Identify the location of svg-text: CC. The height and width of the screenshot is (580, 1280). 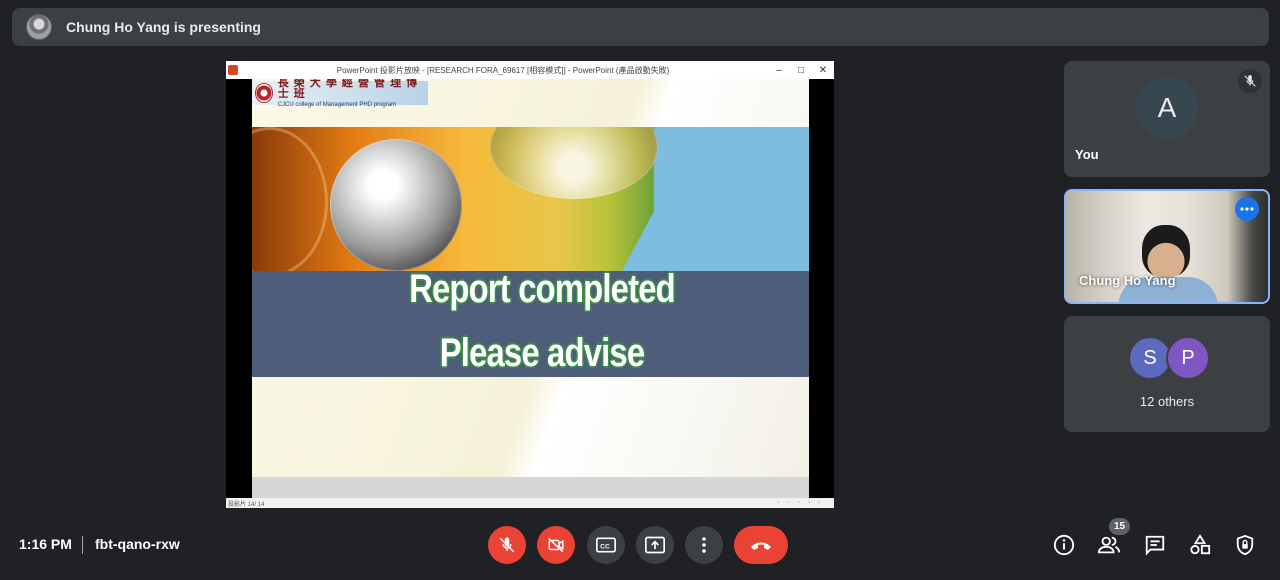
(605, 546).